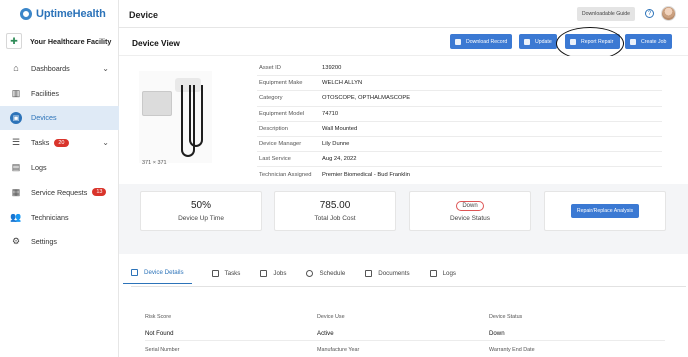 This screenshot has width=688, height=357. Describe the element at coordinates (59, 242) in the screenshot. I see `sidebar-item-settings: ⚙ Settings` at that location.